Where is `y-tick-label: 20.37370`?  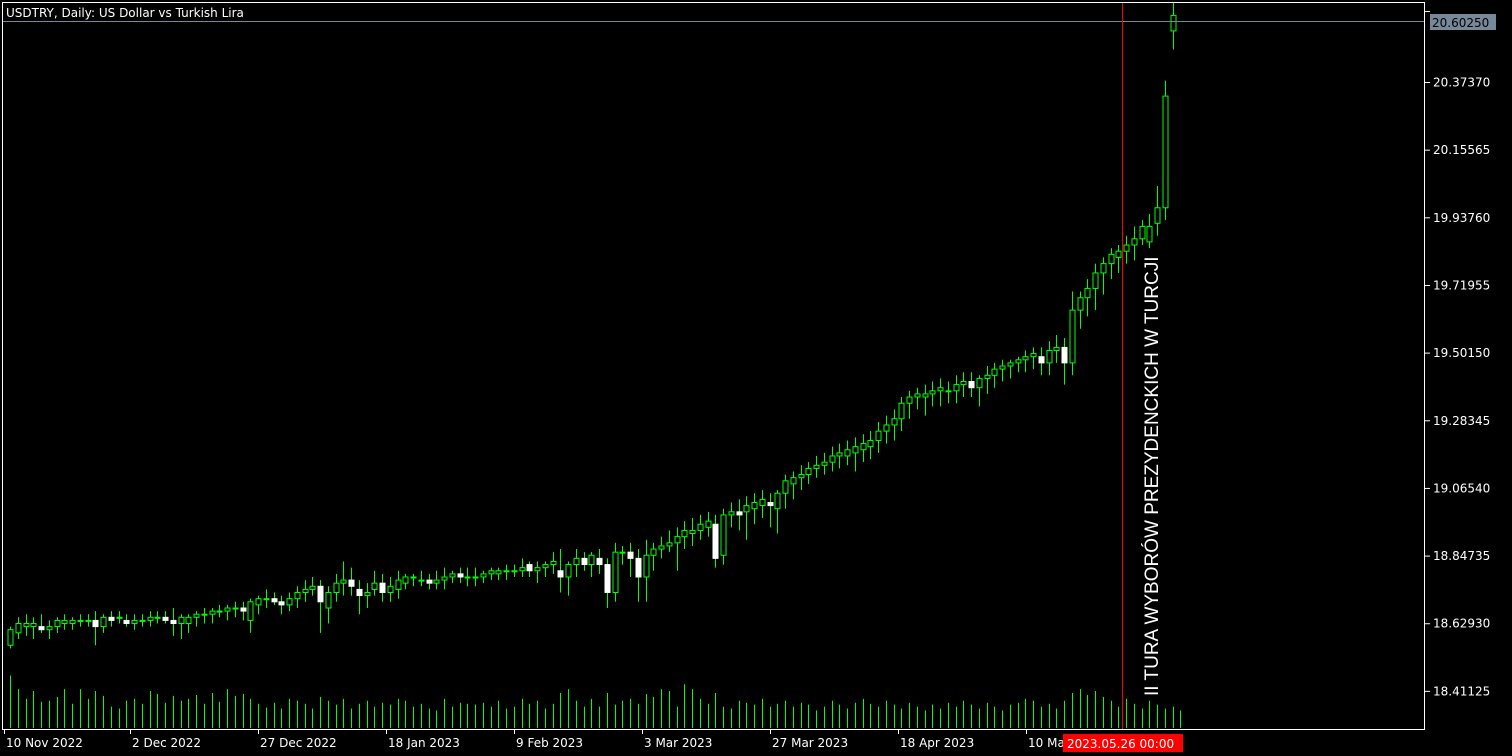
y-tick-label: 20.37370 is located at coordinates (1461, 83).